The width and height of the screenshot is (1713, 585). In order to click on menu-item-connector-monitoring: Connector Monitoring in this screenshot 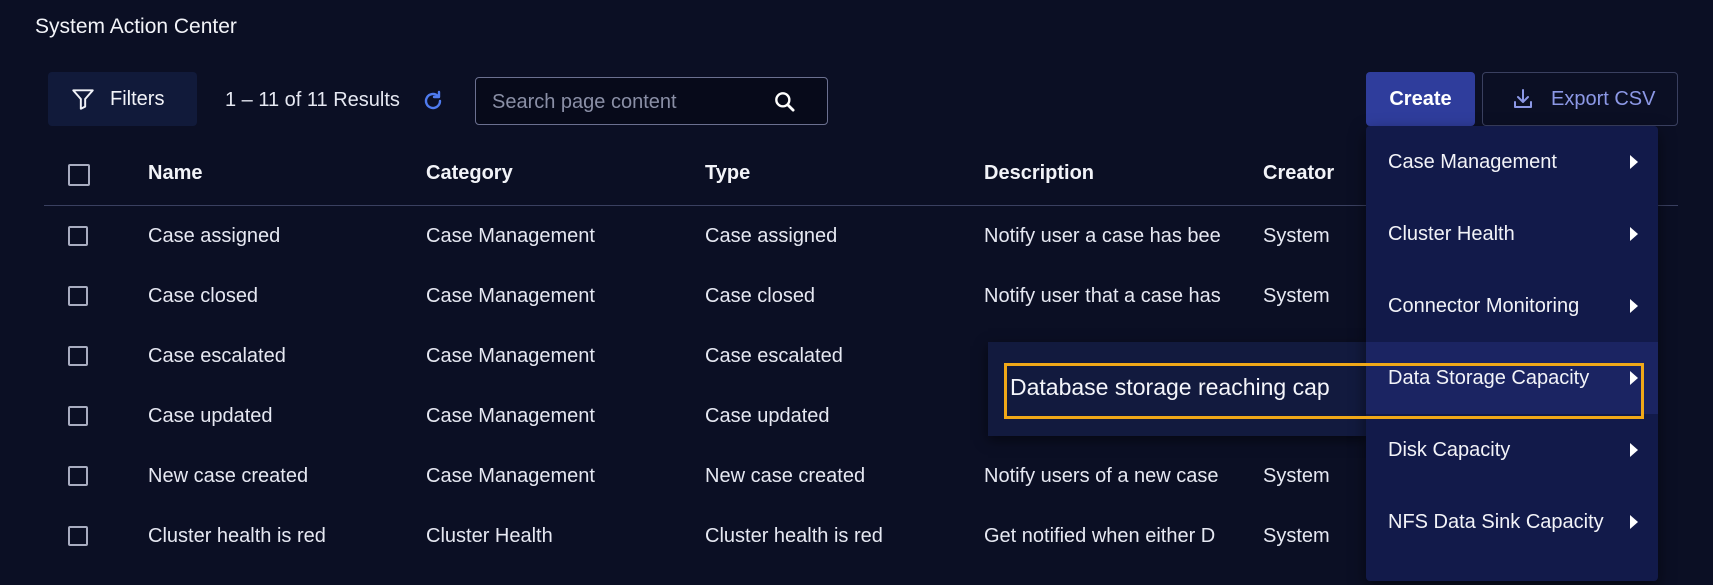, I will do `click(1512, 306)`.